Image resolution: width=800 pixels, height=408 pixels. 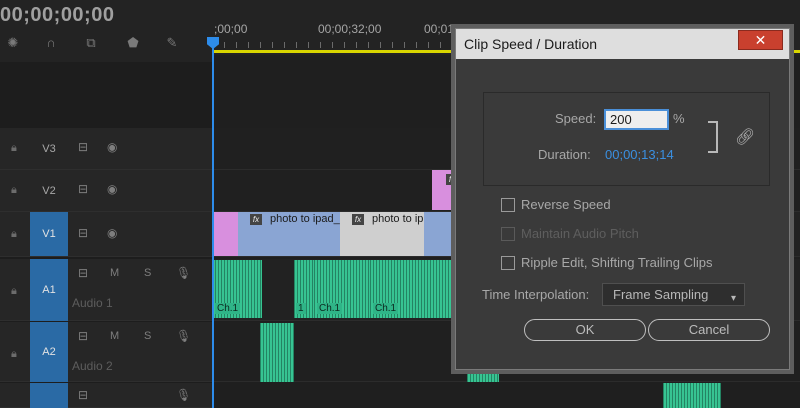 What do you see at coordinates (305, 219) in the screenshot?
I see `clip-title: photo to ipad_` at bounding box center [305, 219].